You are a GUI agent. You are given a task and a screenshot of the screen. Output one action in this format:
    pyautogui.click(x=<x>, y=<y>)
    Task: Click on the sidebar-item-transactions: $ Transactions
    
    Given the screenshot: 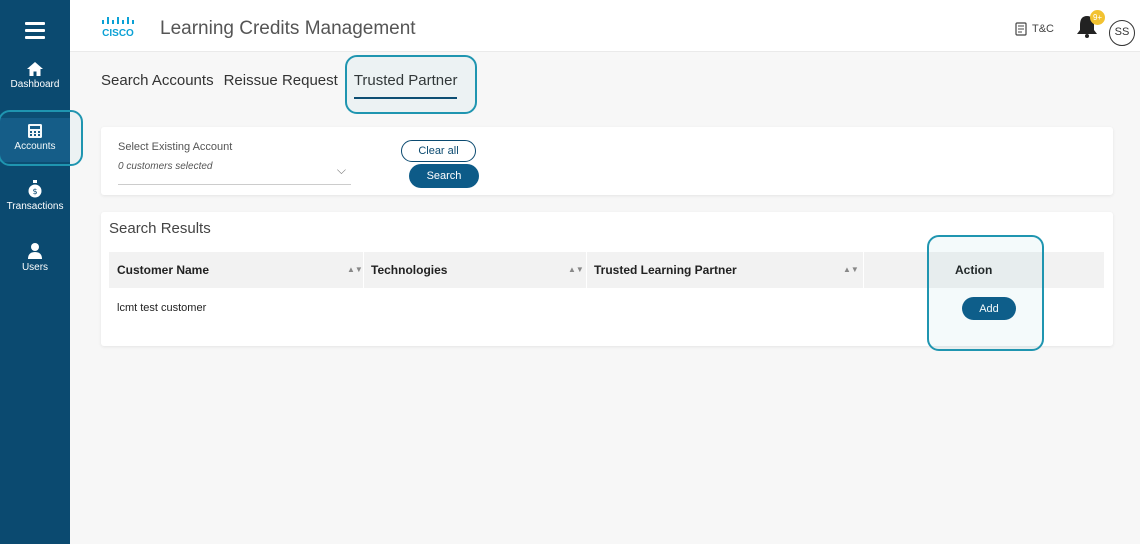 What is the action you would take?
    pyautogui.click(x=35, y=202)
    